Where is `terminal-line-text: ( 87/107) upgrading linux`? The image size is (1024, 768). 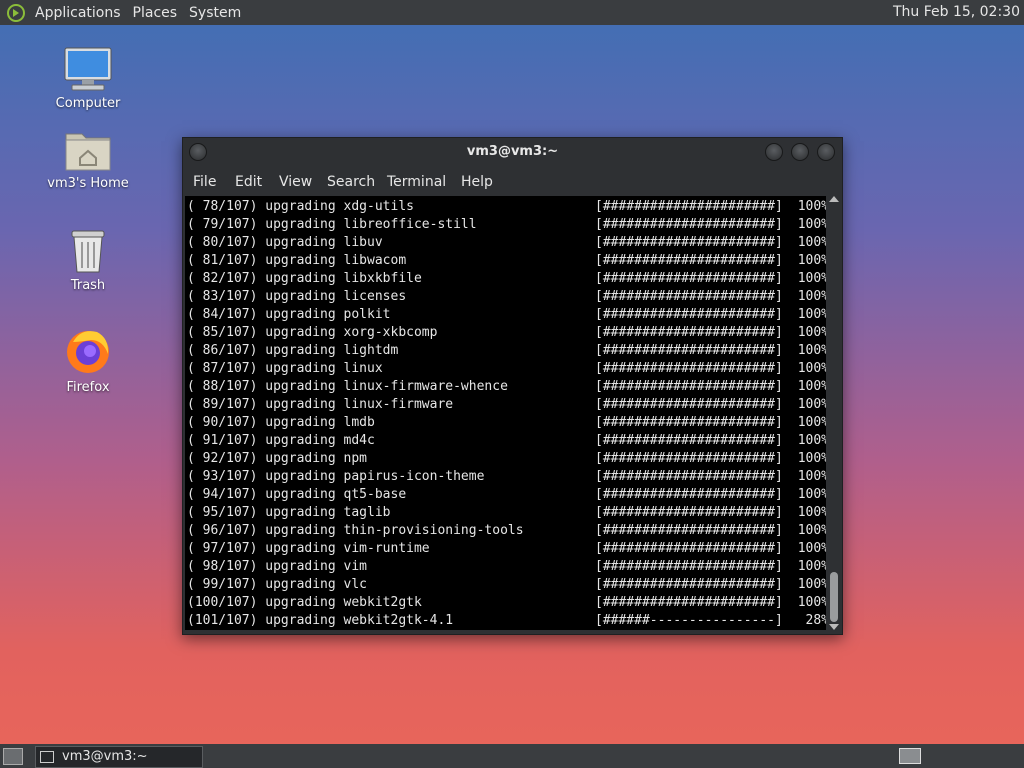
terminal-line-text: ( 87/107) upgrading linux is located at coordinates (285, 368).